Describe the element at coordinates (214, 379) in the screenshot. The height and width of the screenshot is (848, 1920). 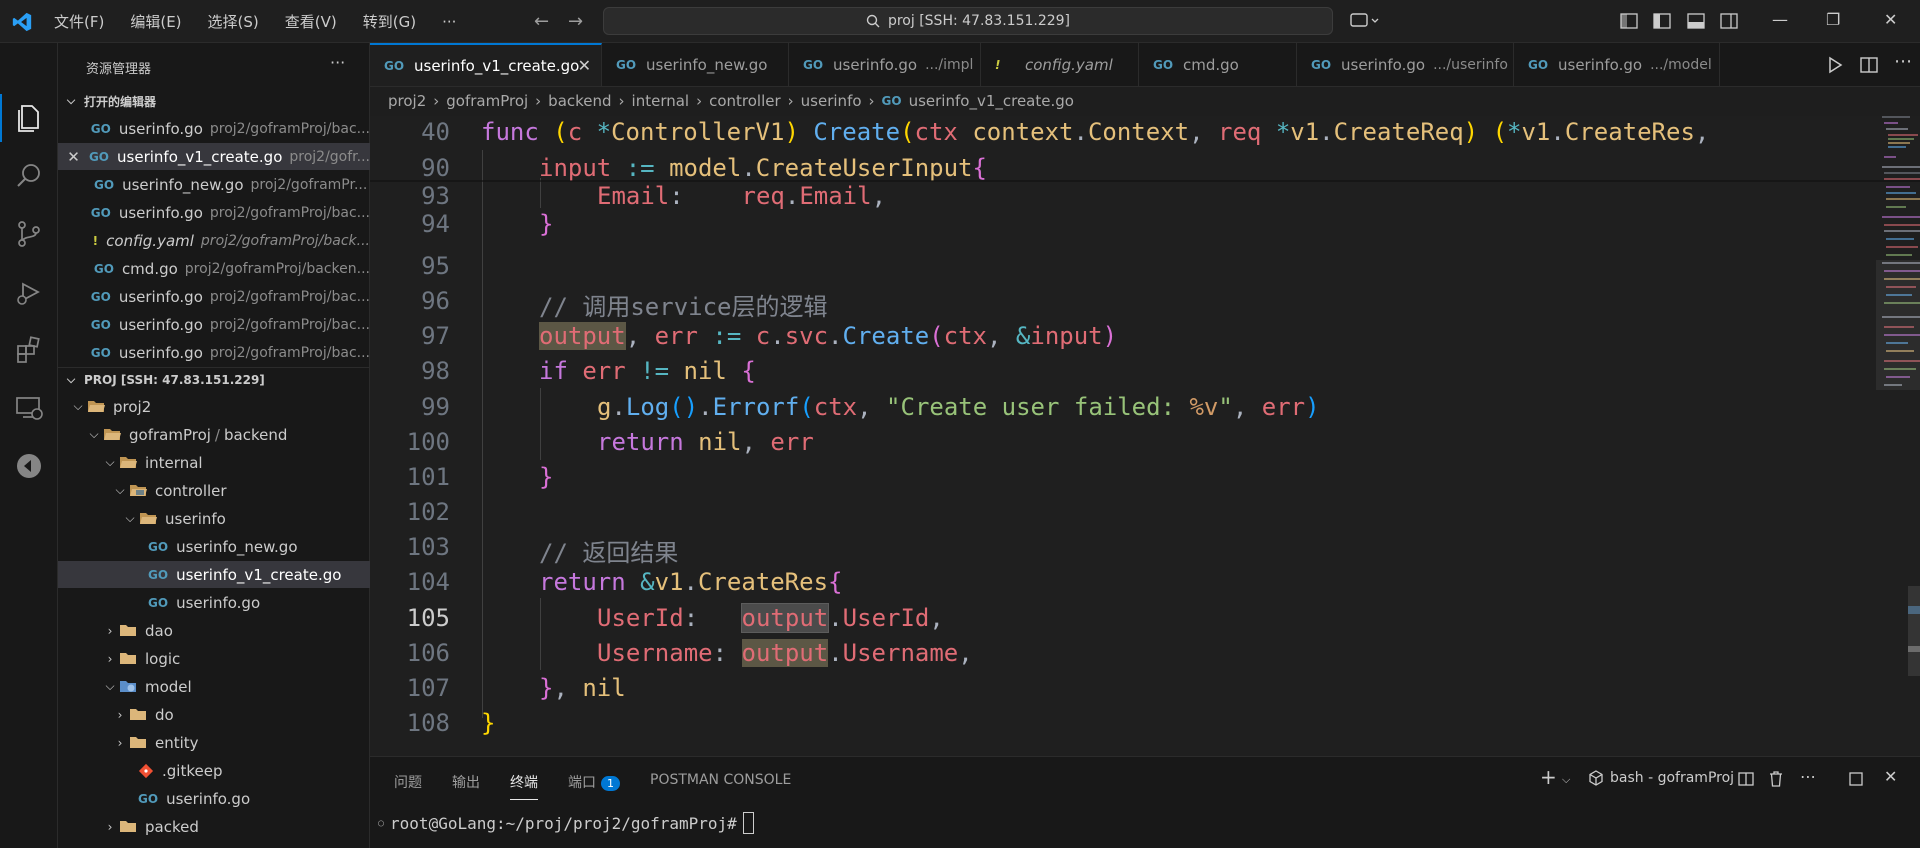
I see `project-section-header: ⌵ PROJ [SSH: 47.83.151.229]` at that location.